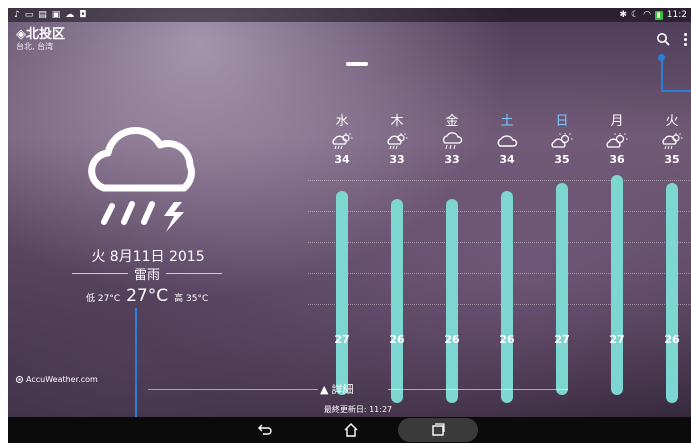 Image resolution: width=691 pixels, height=443 pixels. Describe the element at coordinates (56, 15) in the screenshot. I see `gallery-icon: ▣` at that location.